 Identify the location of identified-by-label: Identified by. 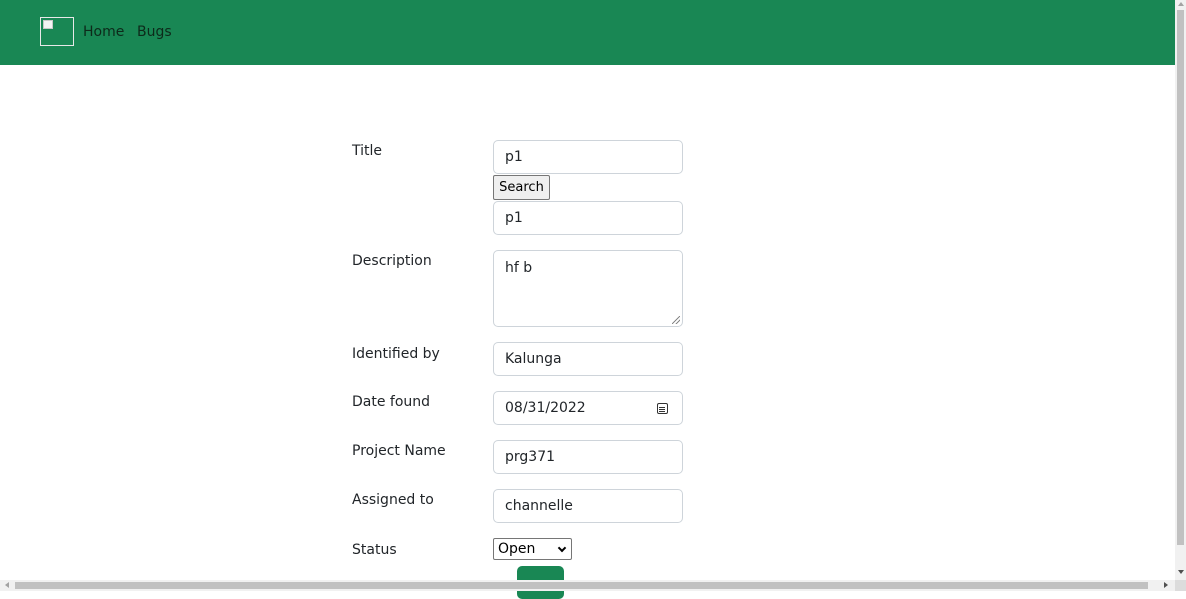
(396, 354).